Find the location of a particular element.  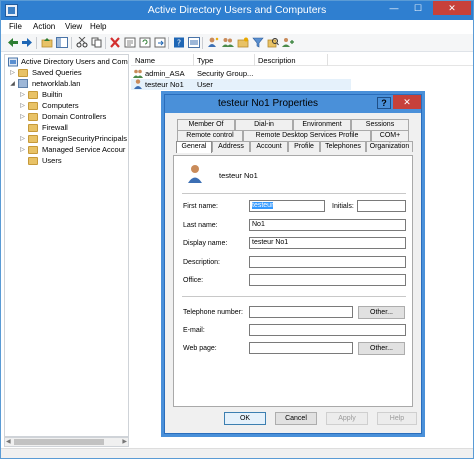

last-name-label: Last name: is located at coordinates (200, 225).